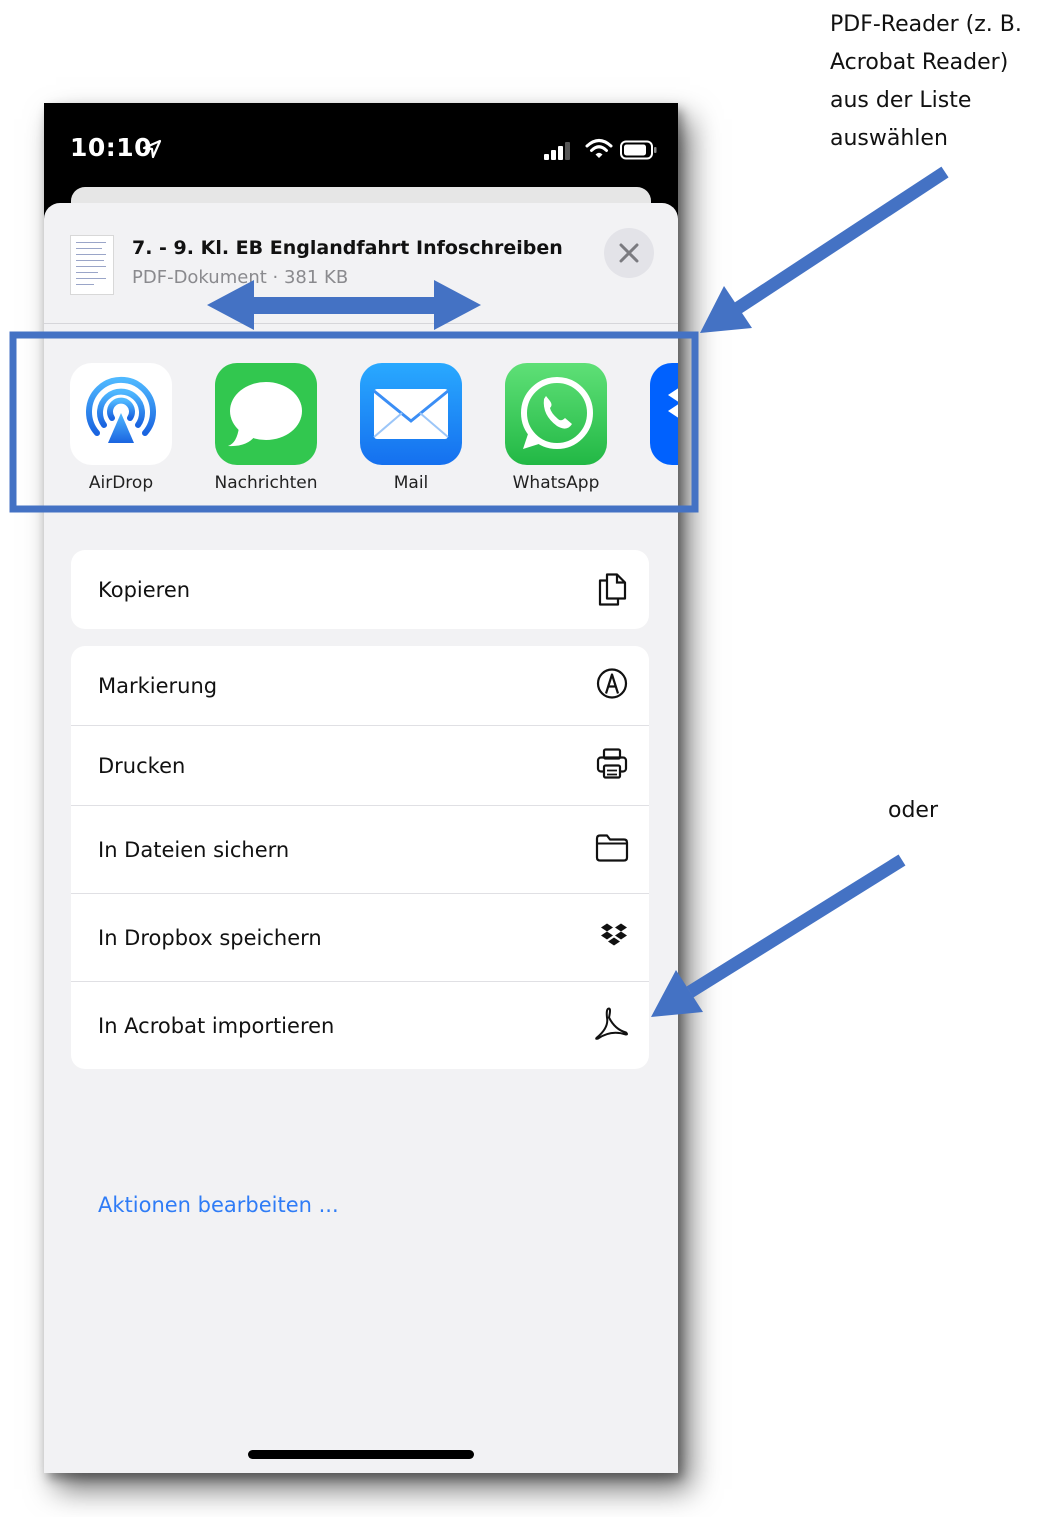 Image resolution: width=1051 pixels, height=1517 pixels. What do you see at coordinates (360, 686) in the screenshot?
I see `action-markup: Markierung` at bounding box center [360, 686].